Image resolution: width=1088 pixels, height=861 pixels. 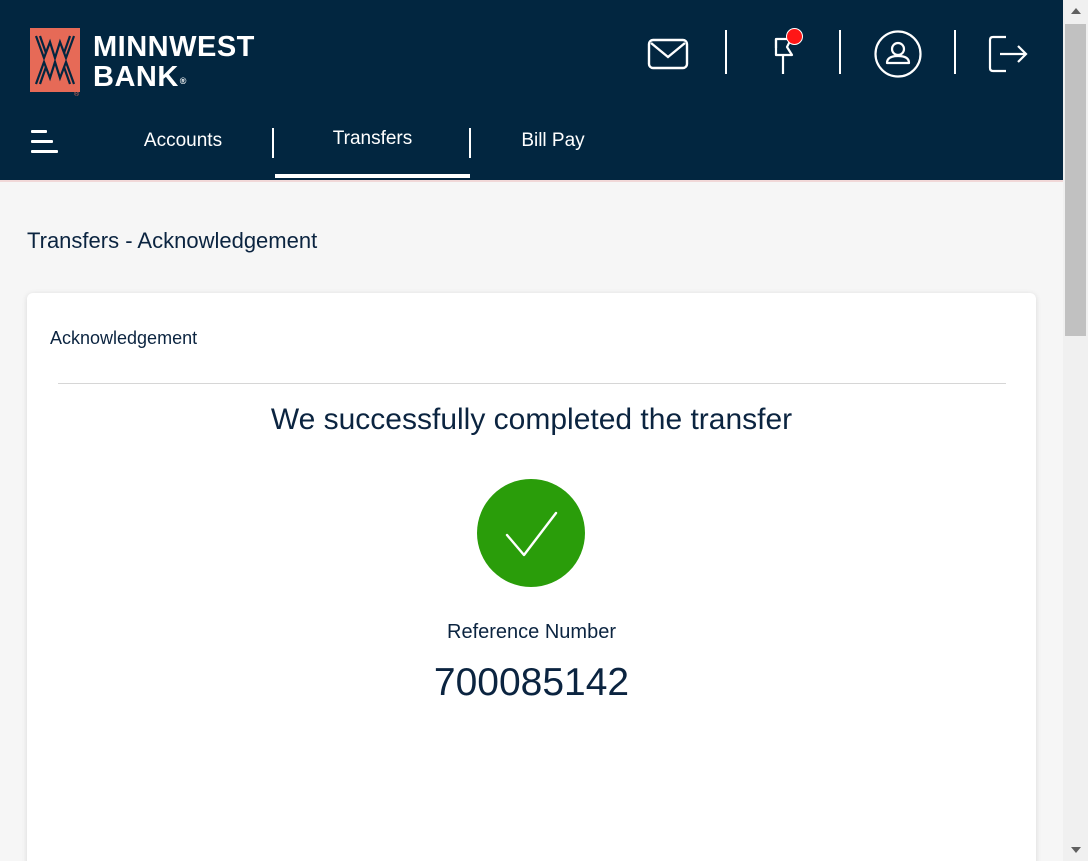 I want to click on logo-line-2: BANK®, so click(x=174, y=77).